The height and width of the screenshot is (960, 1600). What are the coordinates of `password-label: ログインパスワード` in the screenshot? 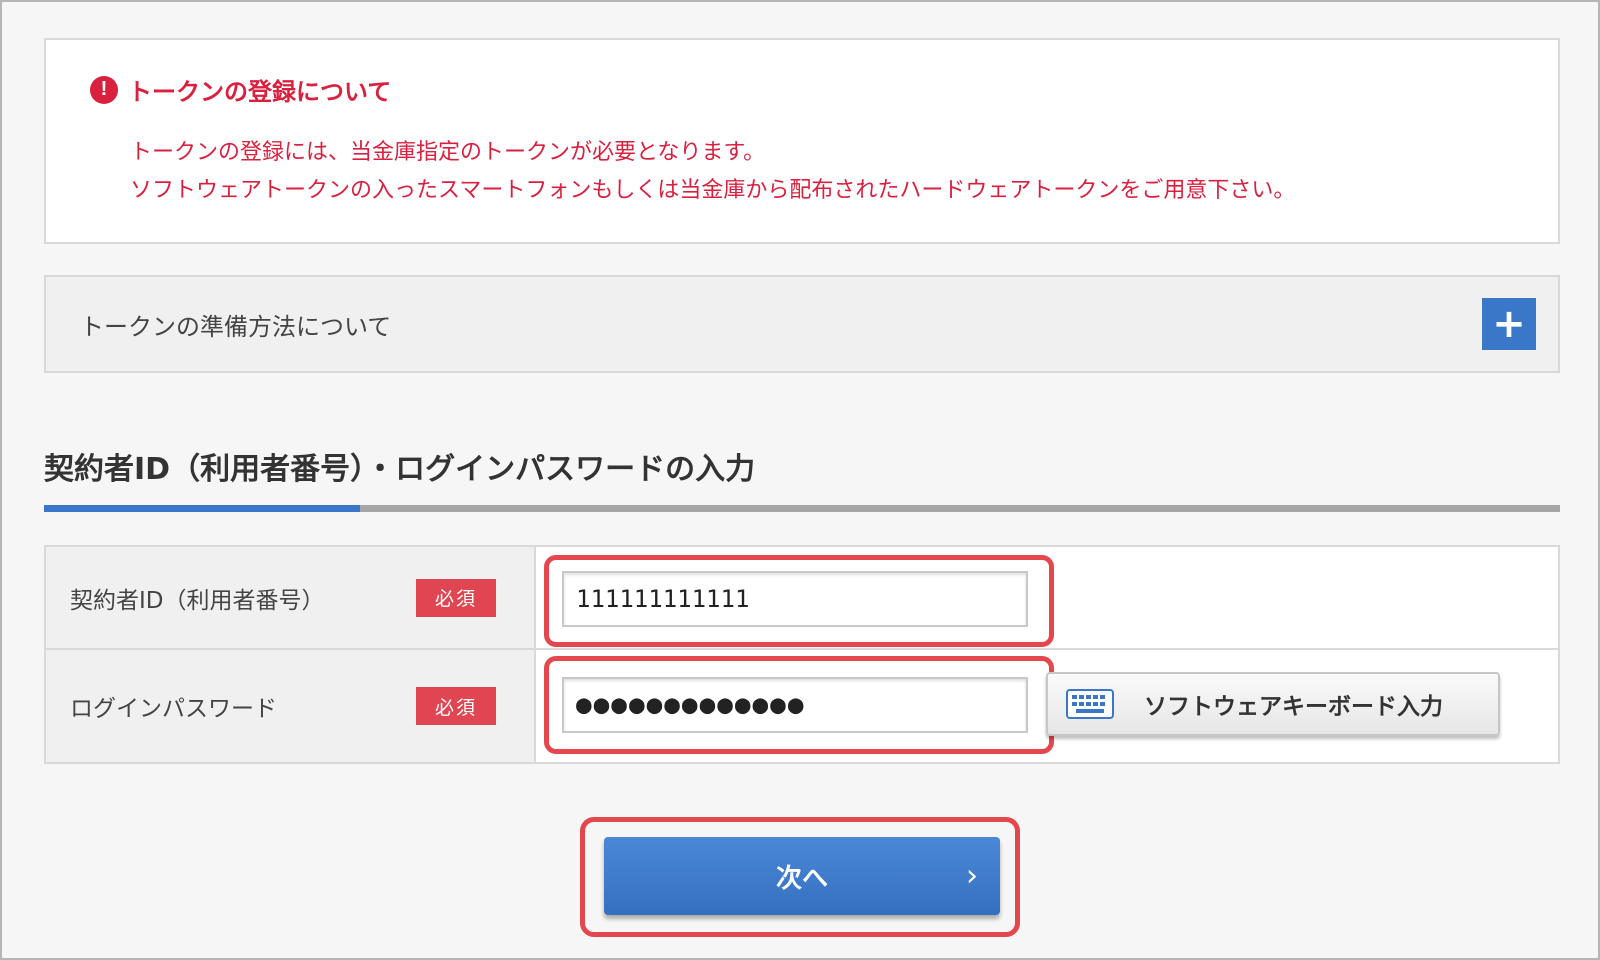 It's located at (173, 709).